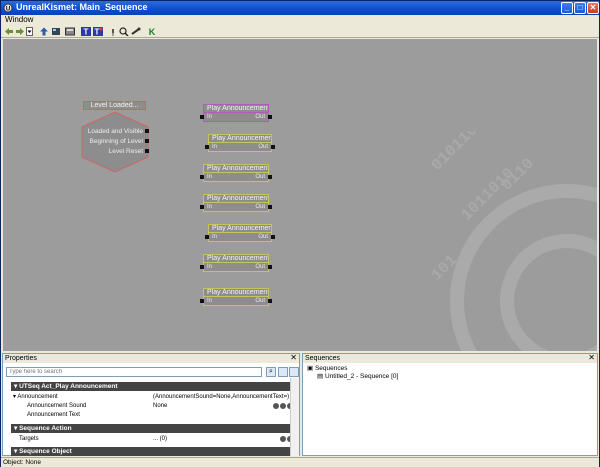 The height and width of the screenshot is (468, 600). Describe the element at coordinates (271, 372) in the screenshot. I see `search-icon: ⌕` at that location.